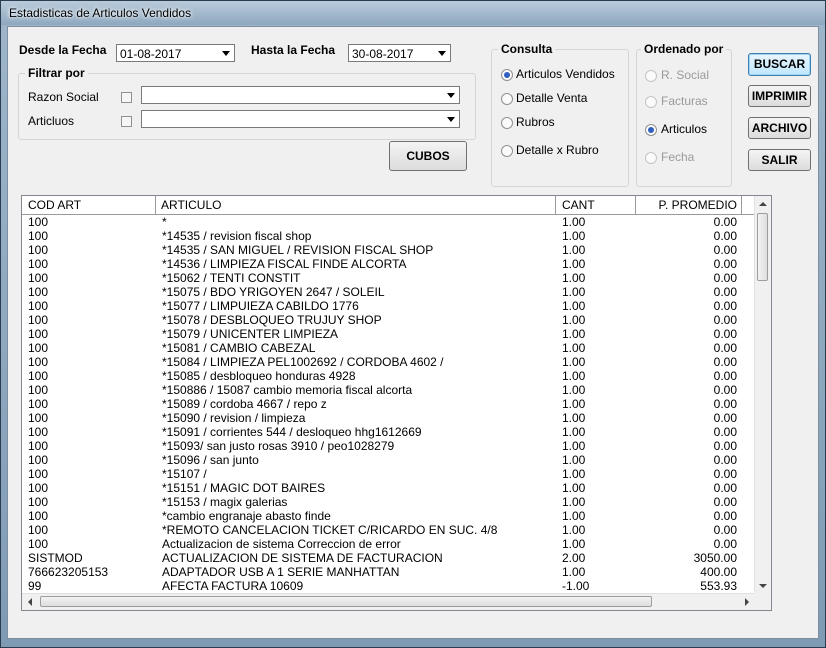  What do you see at coordinates (51, 121) in the screenshot?
I see `articulos-label: Articluos` at bounding box center [51, 121].